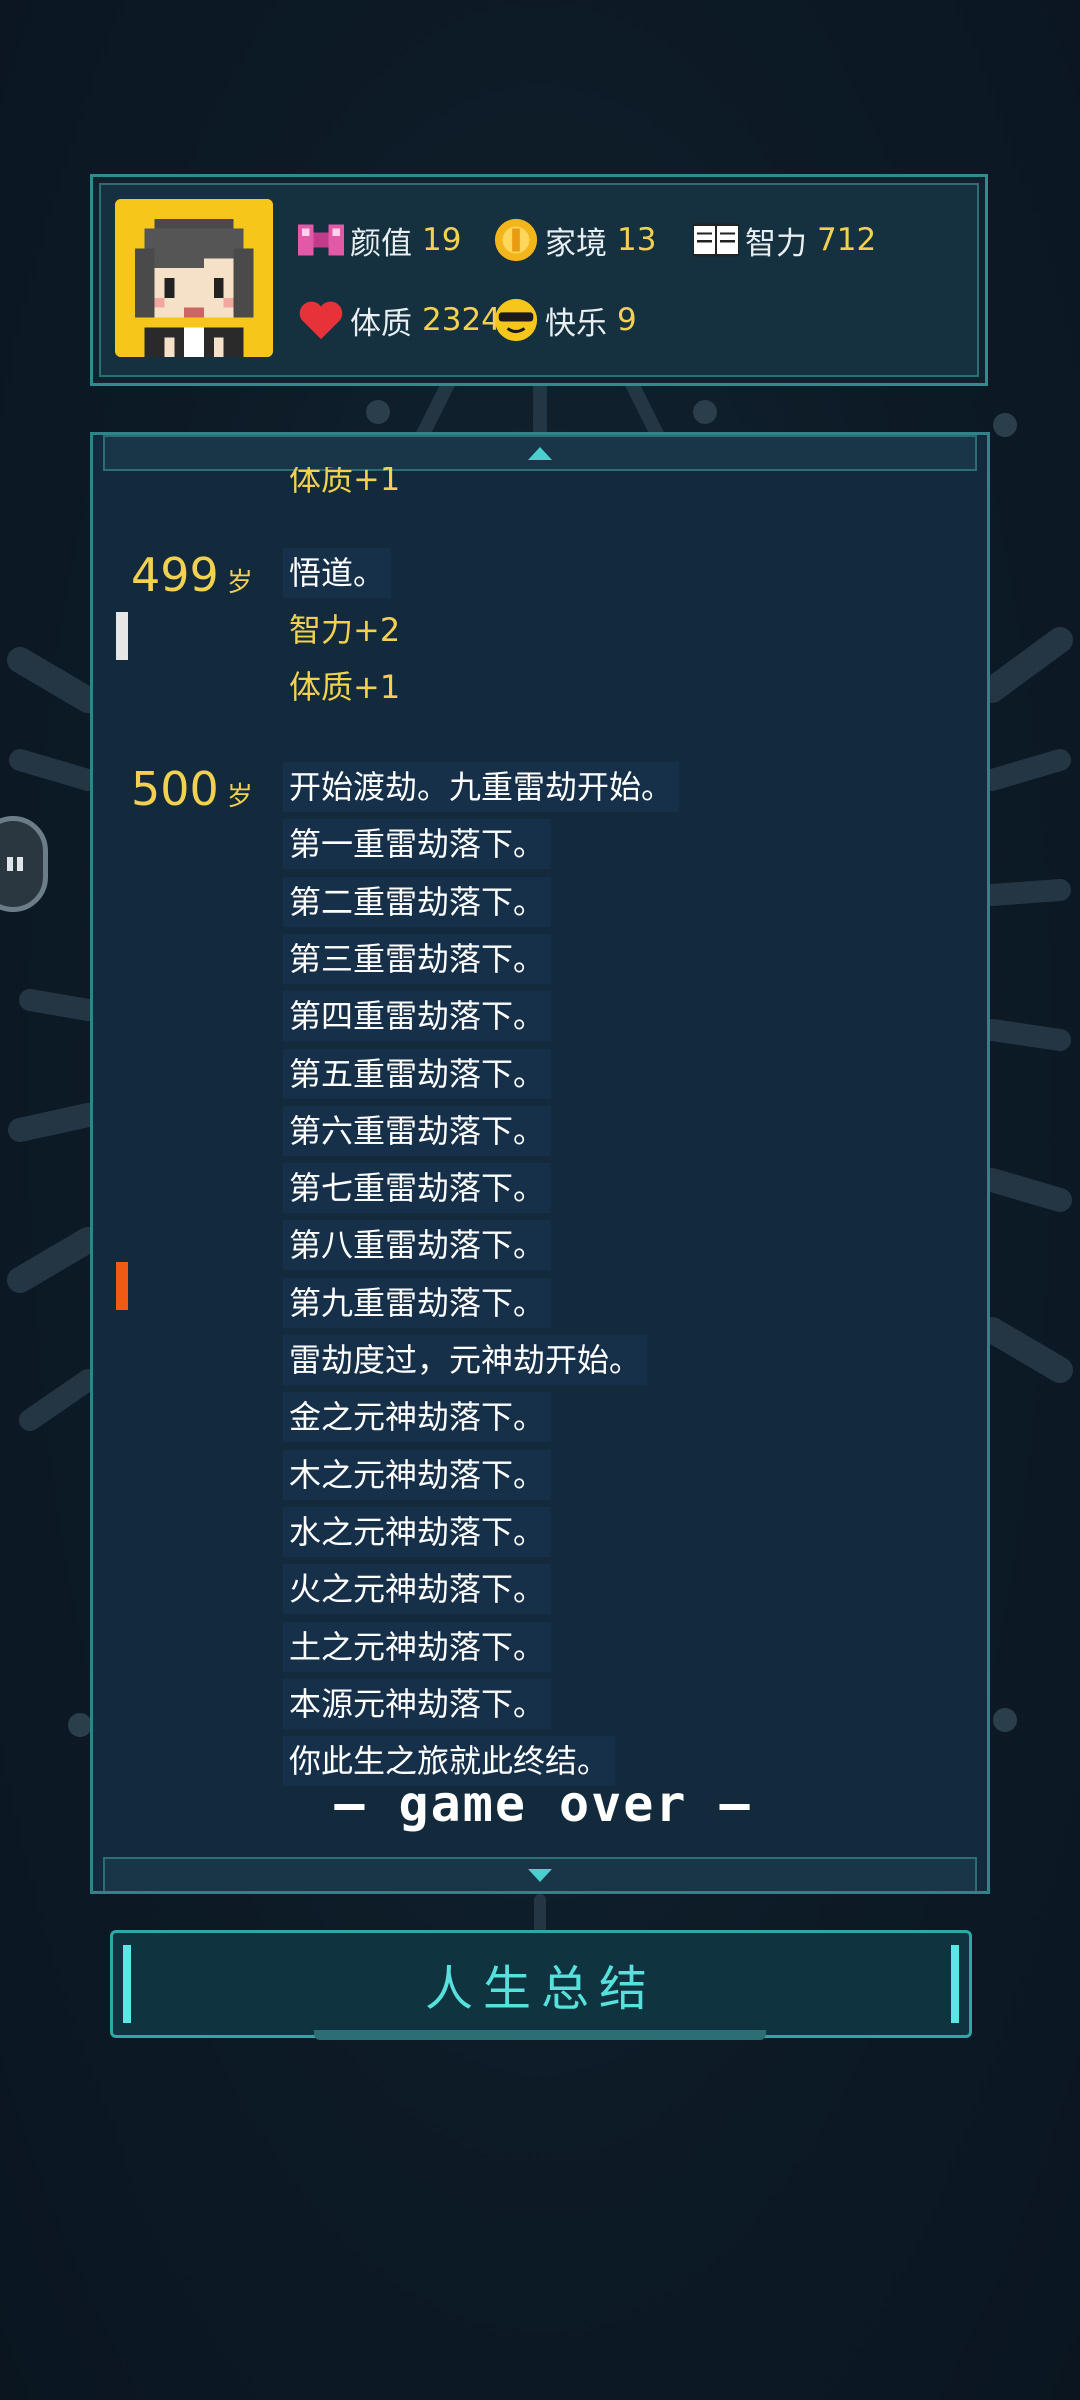  What do you see at coordinates (127, 1984) in the screenshot?
I see `button-edge-left` at bounding box center [127, 1984].